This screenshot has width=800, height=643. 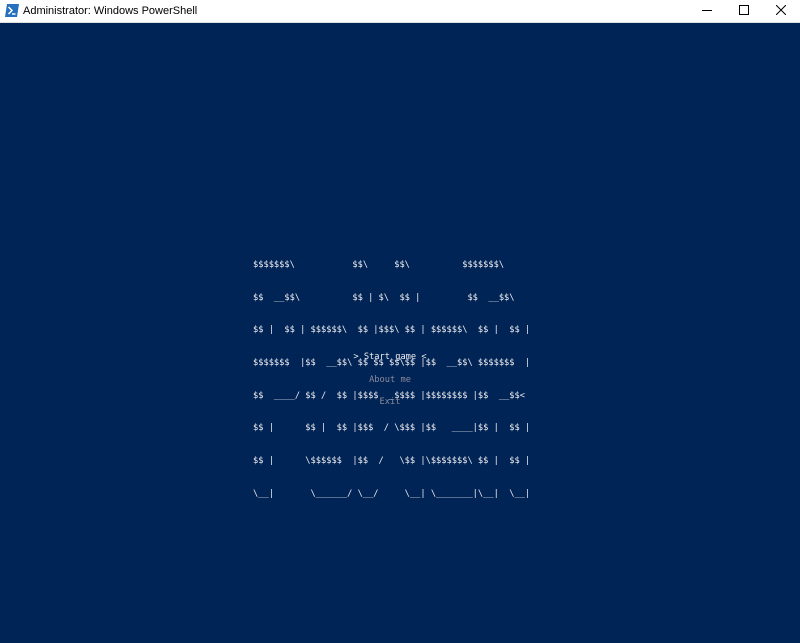 I want to click on window-title: Administrator: Windows PowerShell, so click(x=110, y=11).